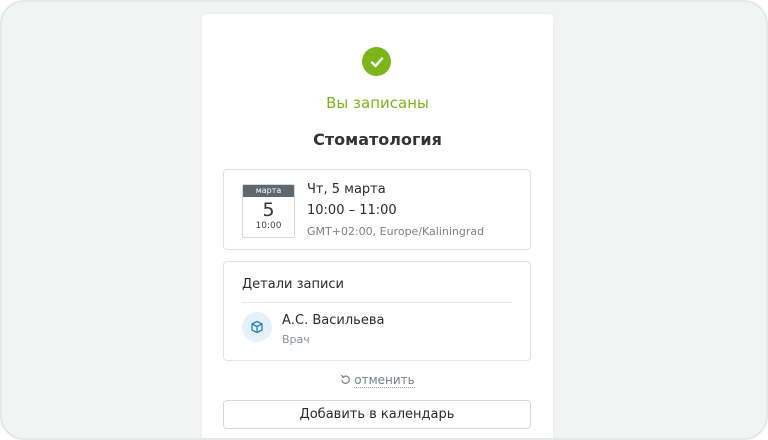  Describe the element at coordinates (257, 327) in the screenshot. I see `cube-icon` at that location.